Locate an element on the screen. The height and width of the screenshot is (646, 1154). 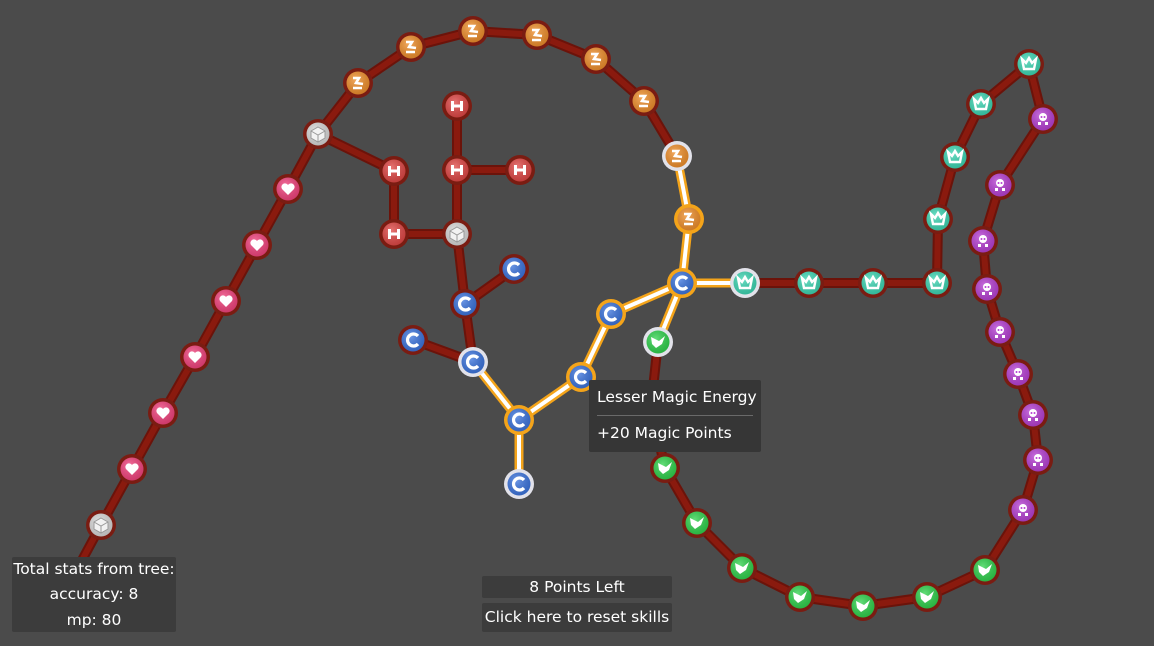
stats-title: Total stats from tree: is located at coordinates (94, 569).